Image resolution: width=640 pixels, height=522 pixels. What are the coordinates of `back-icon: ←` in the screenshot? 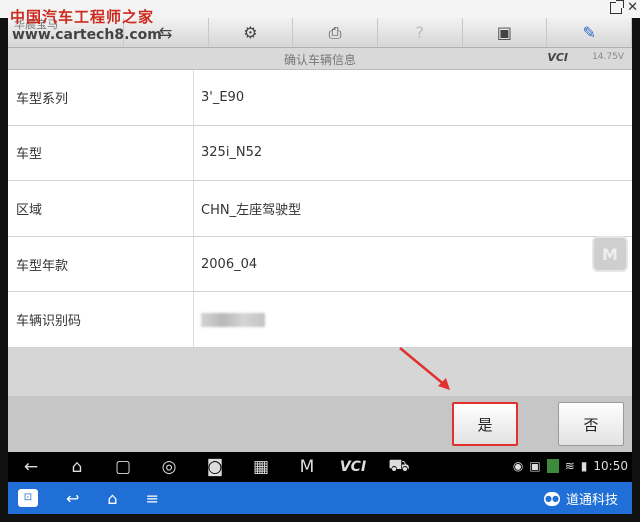 It's located at (31, 467).